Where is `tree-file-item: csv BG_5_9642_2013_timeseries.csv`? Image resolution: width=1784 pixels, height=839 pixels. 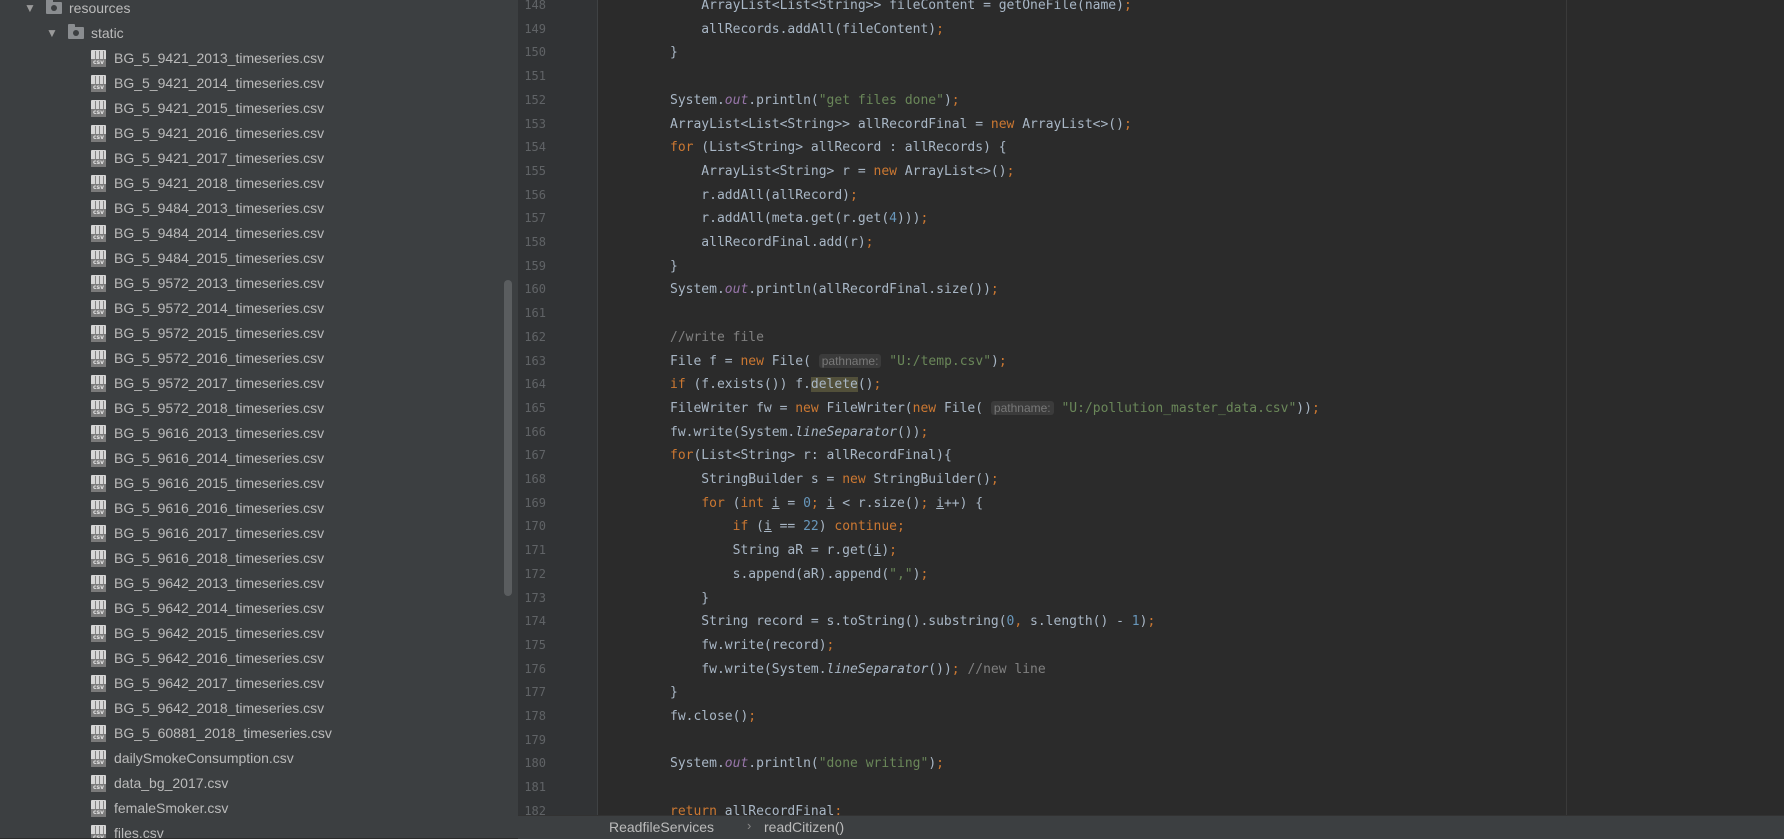
tree-file-item: csv BG_5_9642_2013_timeseries.csv is located at coordinates (250, 583).